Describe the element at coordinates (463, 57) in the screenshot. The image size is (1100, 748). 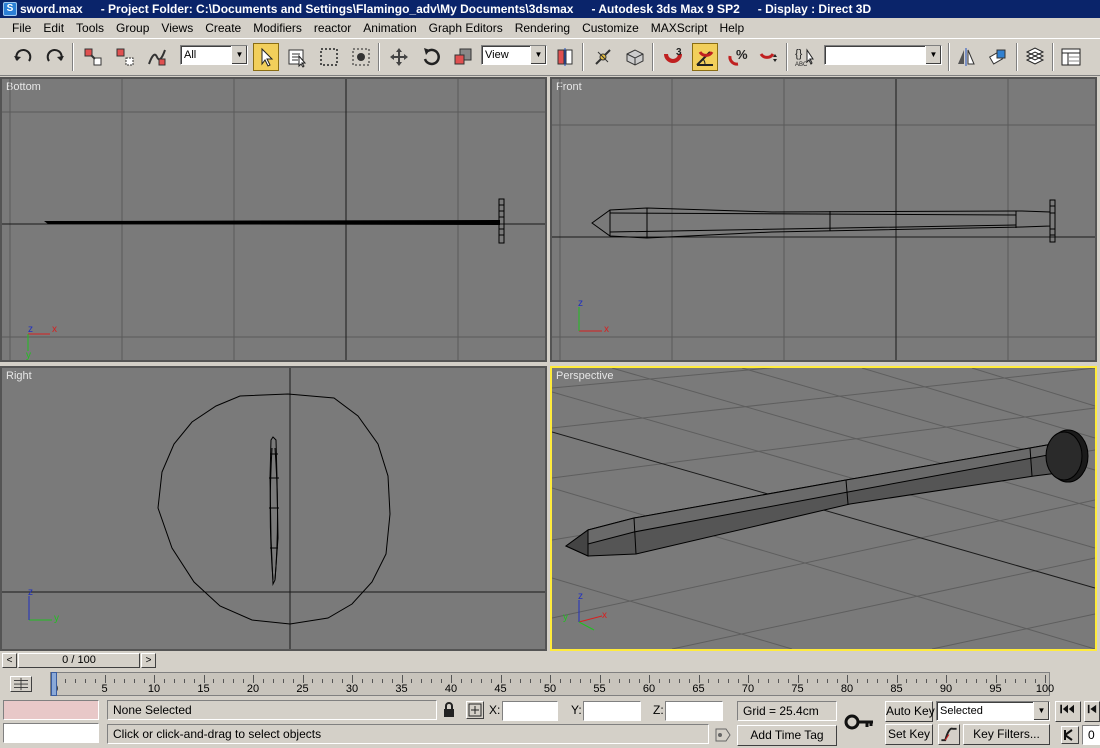
I see `select-and-scale-icon` at that location.